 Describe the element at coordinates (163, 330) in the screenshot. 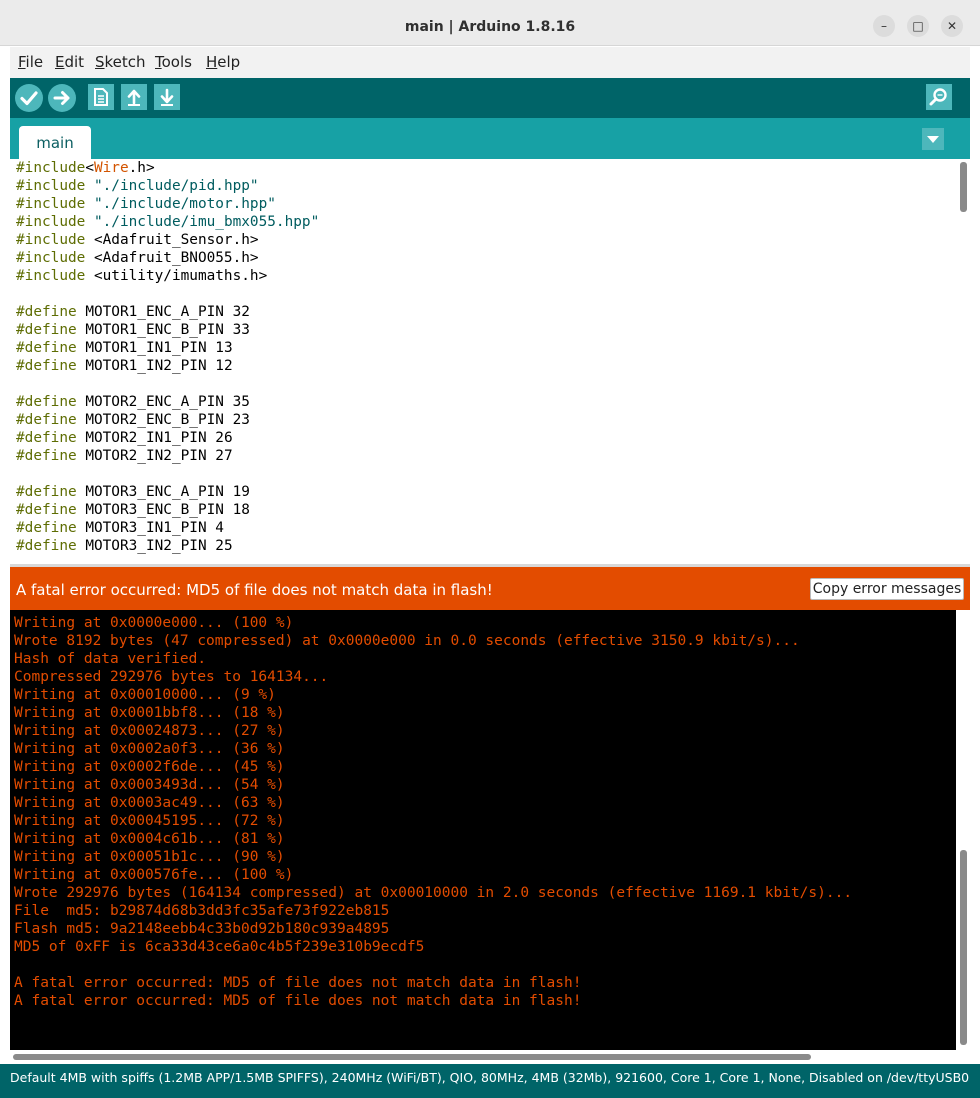

I see `code-token: MOTOR1_ENC_B_PIN 33` at that location.